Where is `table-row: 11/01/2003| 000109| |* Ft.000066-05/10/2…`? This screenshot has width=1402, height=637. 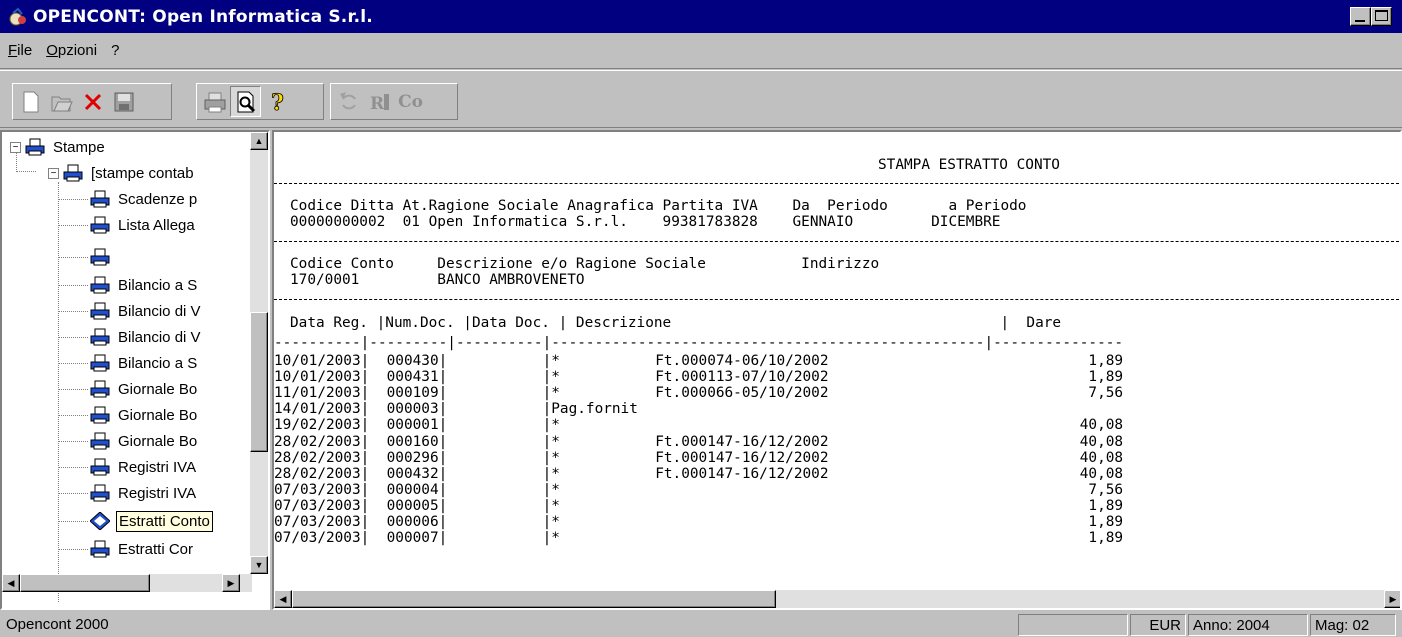 table-row: 11/01/2003| 000109| |* Ft.000066-05/10/2… is located at coordinates (699, 393).